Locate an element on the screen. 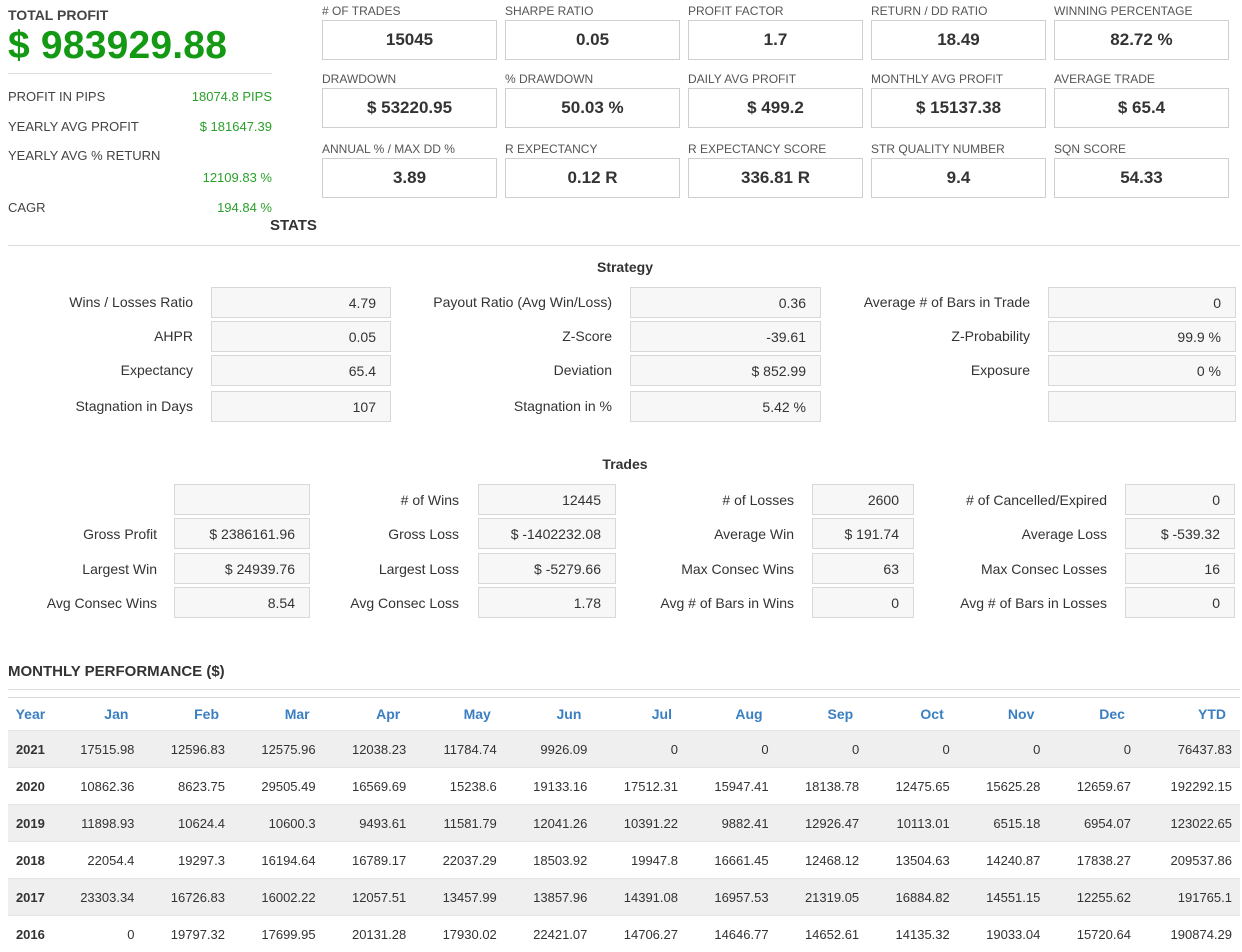  month-value-cell: 29505.49 is located at coordinates (278, 786).